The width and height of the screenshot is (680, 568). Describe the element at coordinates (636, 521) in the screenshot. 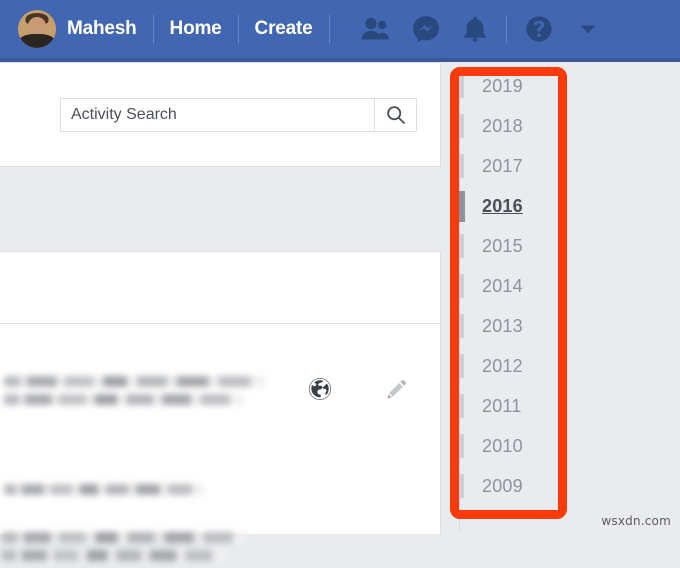

I see `watermark-label: wsxdn.com` at that location.